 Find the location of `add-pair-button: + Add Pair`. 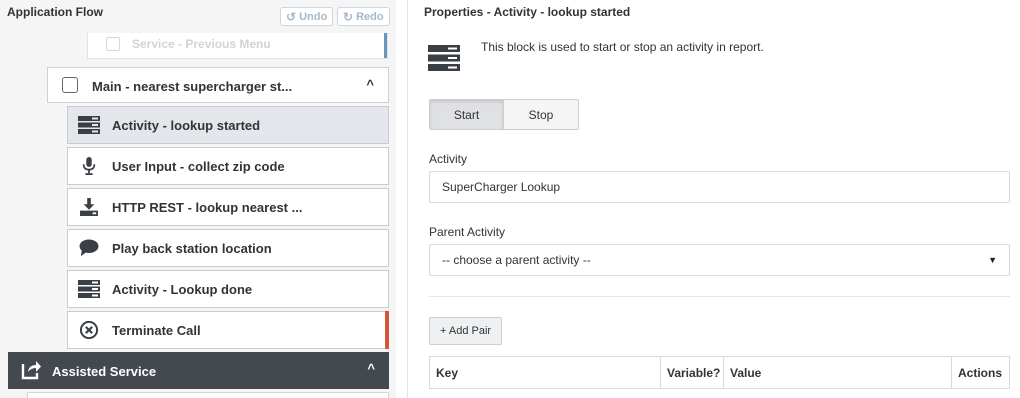

add-pair-button: + Add Pair is located at coordinates (466, 331).